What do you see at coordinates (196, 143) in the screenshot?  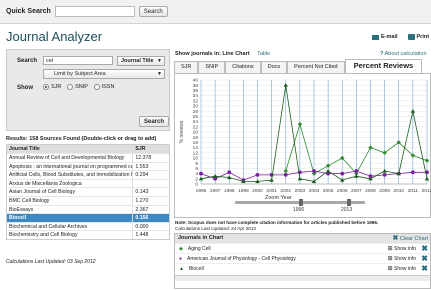 I see `y-tick-label: 16` at bounding box center [196, 143].